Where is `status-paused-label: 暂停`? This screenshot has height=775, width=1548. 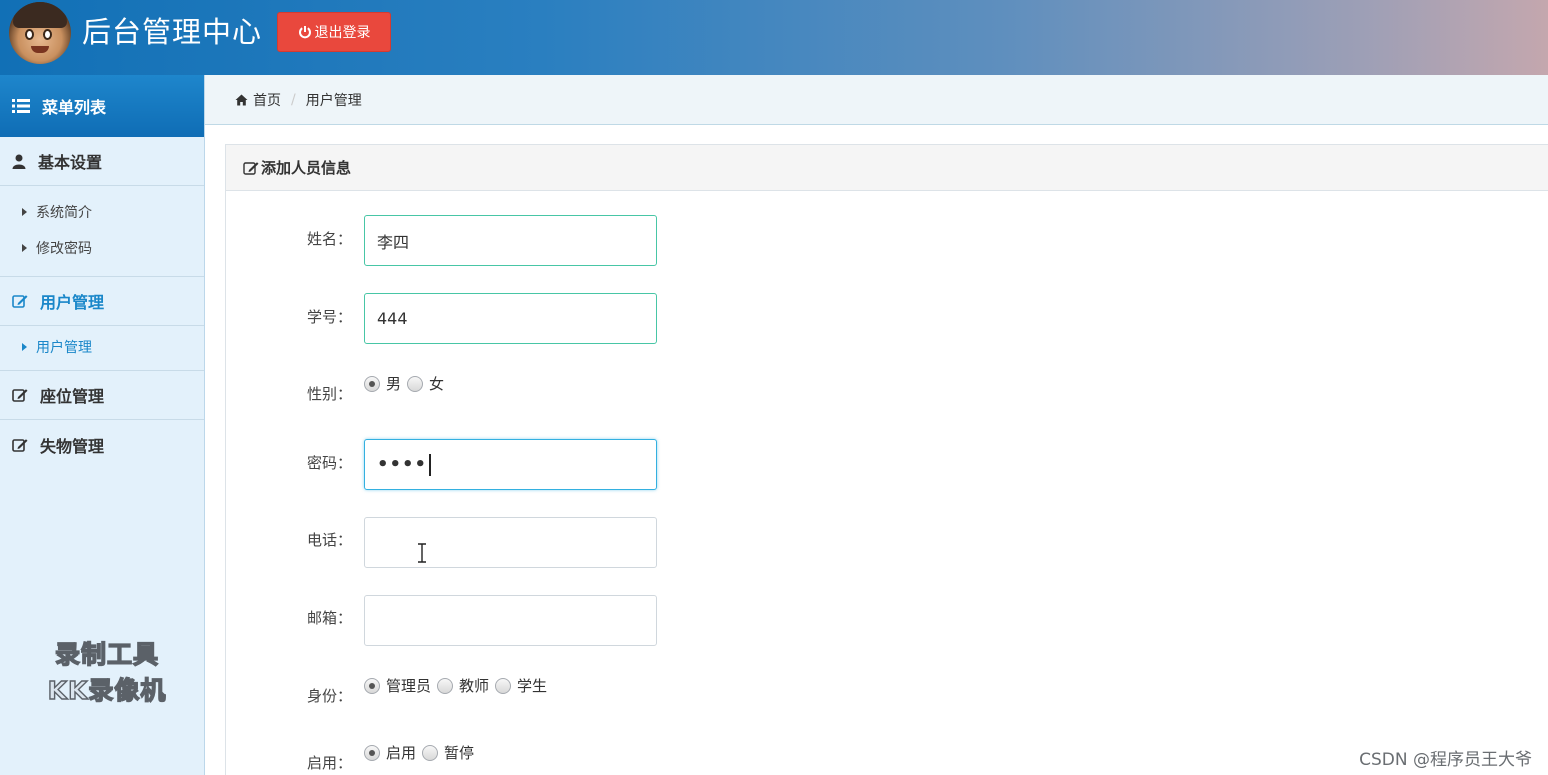 status-paused-label: 暂停 is located at coordinates (459, 753).